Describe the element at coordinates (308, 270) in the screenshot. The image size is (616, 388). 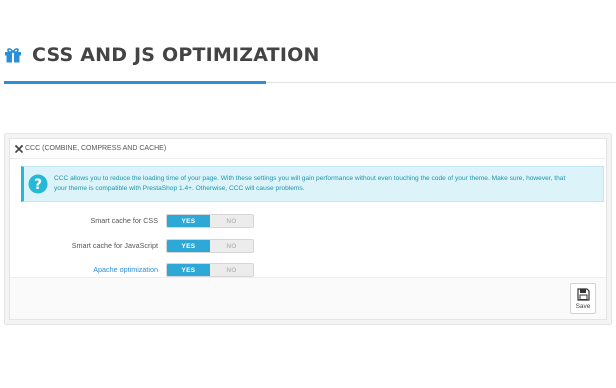
I see `setting-row-apache-optimization: Apache optimization YES NO` at that location.